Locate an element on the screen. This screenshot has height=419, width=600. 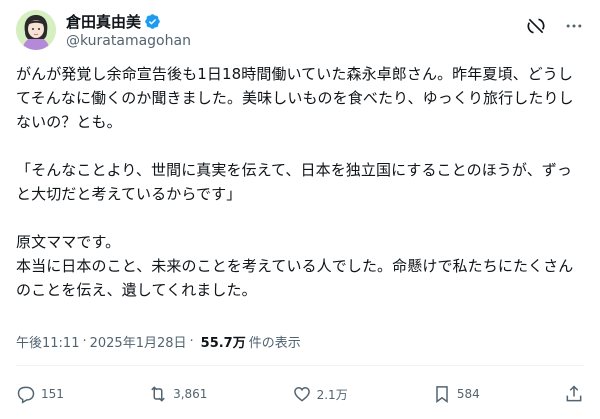
grok-icon is located at coordinates (536, 26).